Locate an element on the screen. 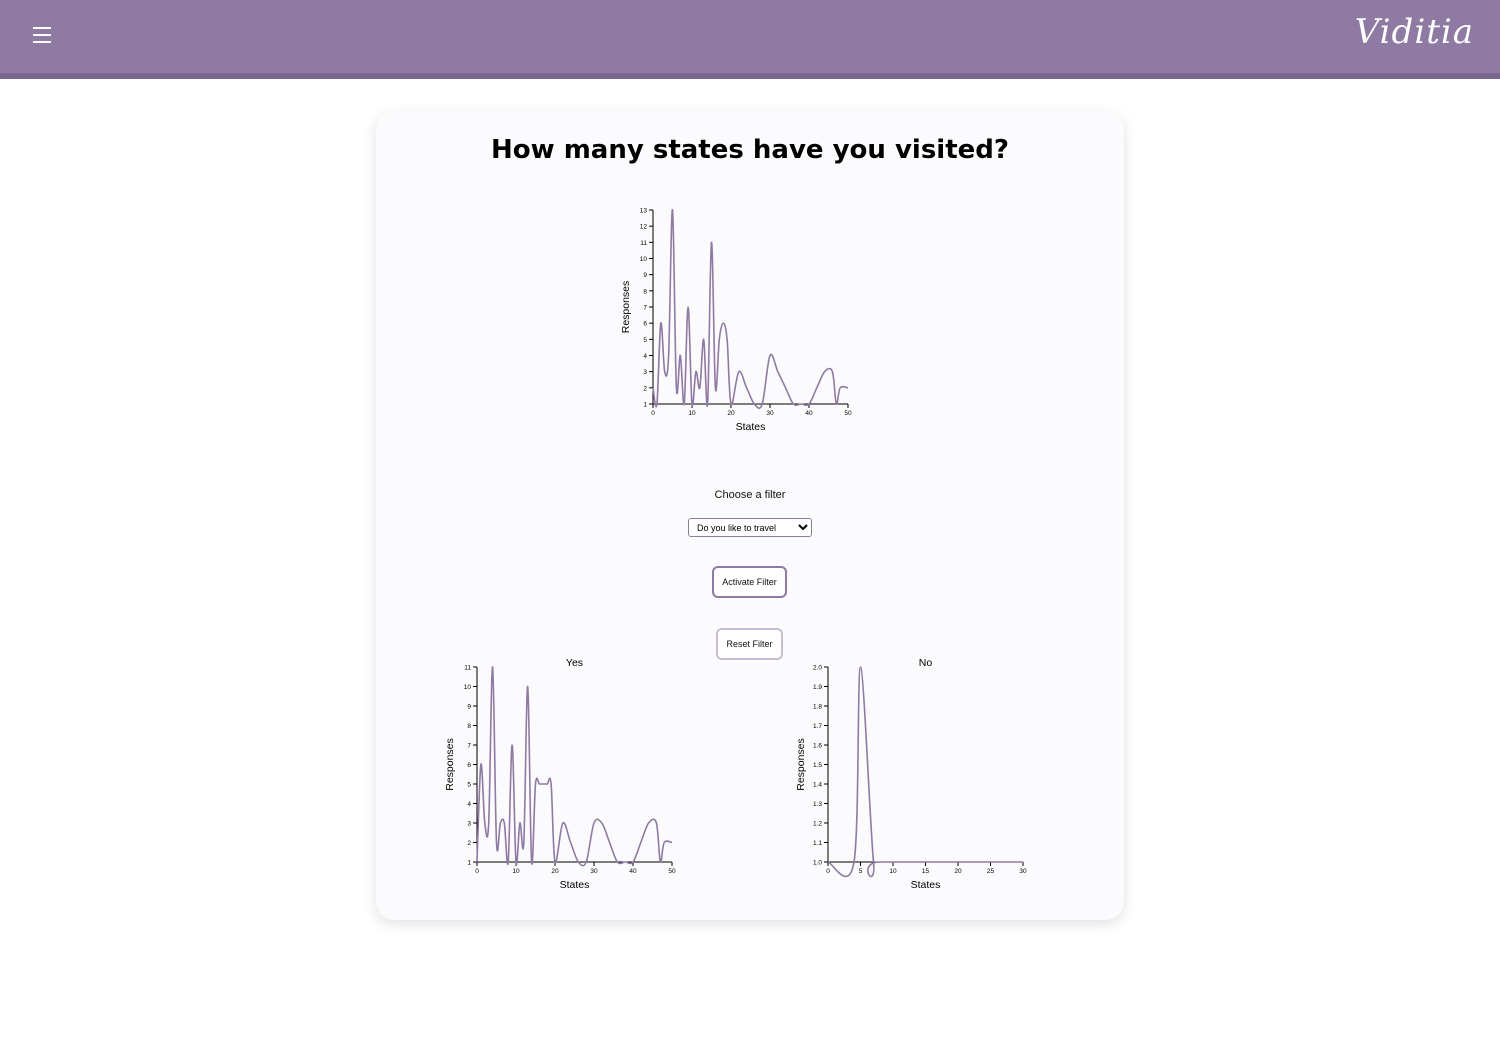 The width and height of the screenshot is (1500, 1057). hamburger-menu-icon is located at coordinates (42, 37).